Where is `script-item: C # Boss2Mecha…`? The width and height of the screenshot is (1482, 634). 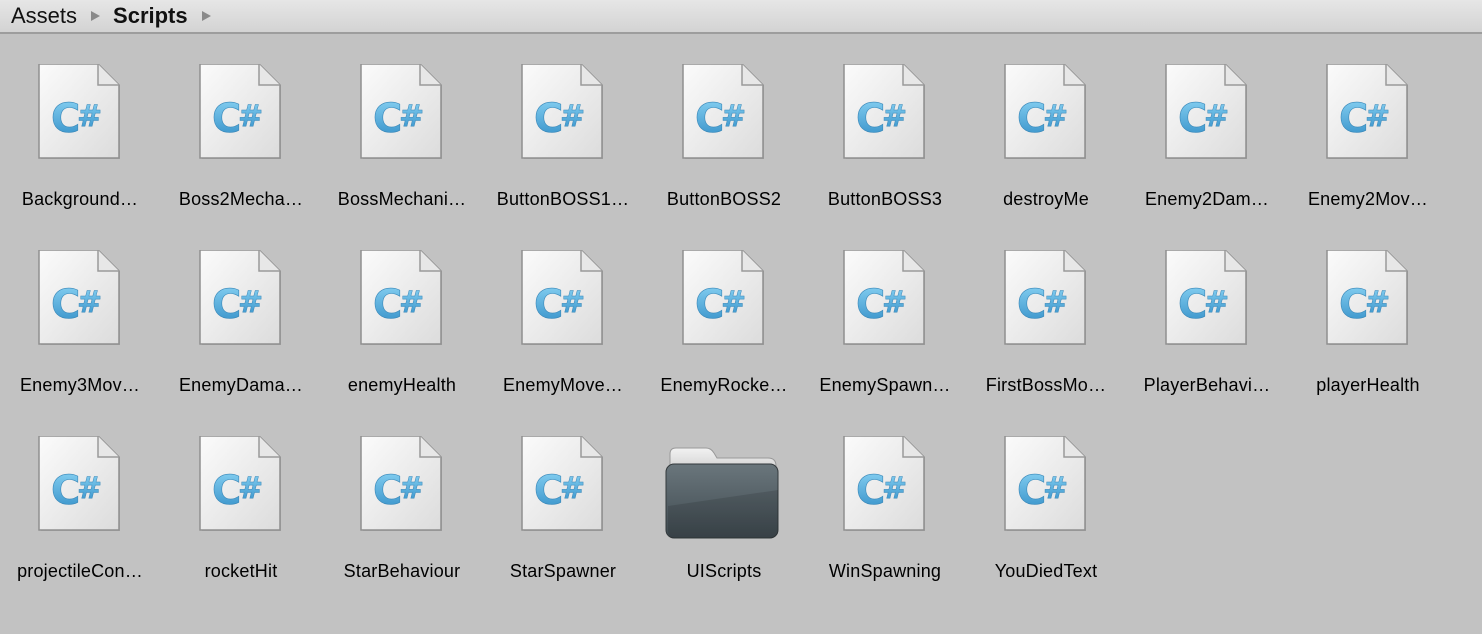 script-item: C # Boss2Mecha… is located at coordinates (241, 122).